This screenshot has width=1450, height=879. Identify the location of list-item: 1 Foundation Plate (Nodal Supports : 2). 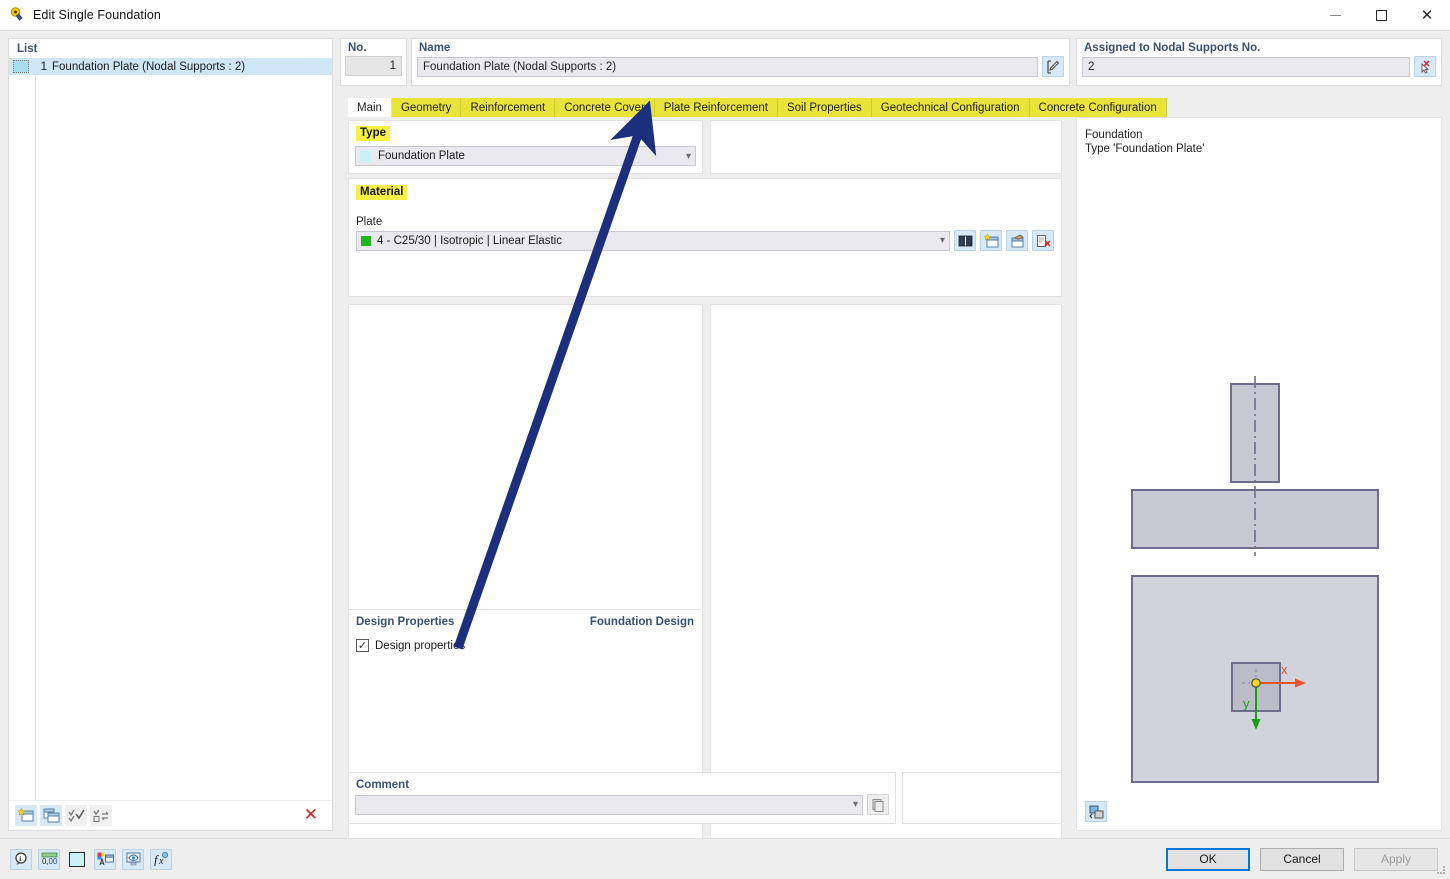
(170, 66).